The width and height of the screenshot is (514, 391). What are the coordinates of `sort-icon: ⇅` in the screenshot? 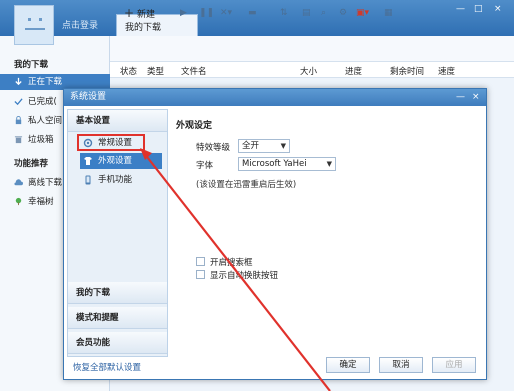 It's located at (284, 13).